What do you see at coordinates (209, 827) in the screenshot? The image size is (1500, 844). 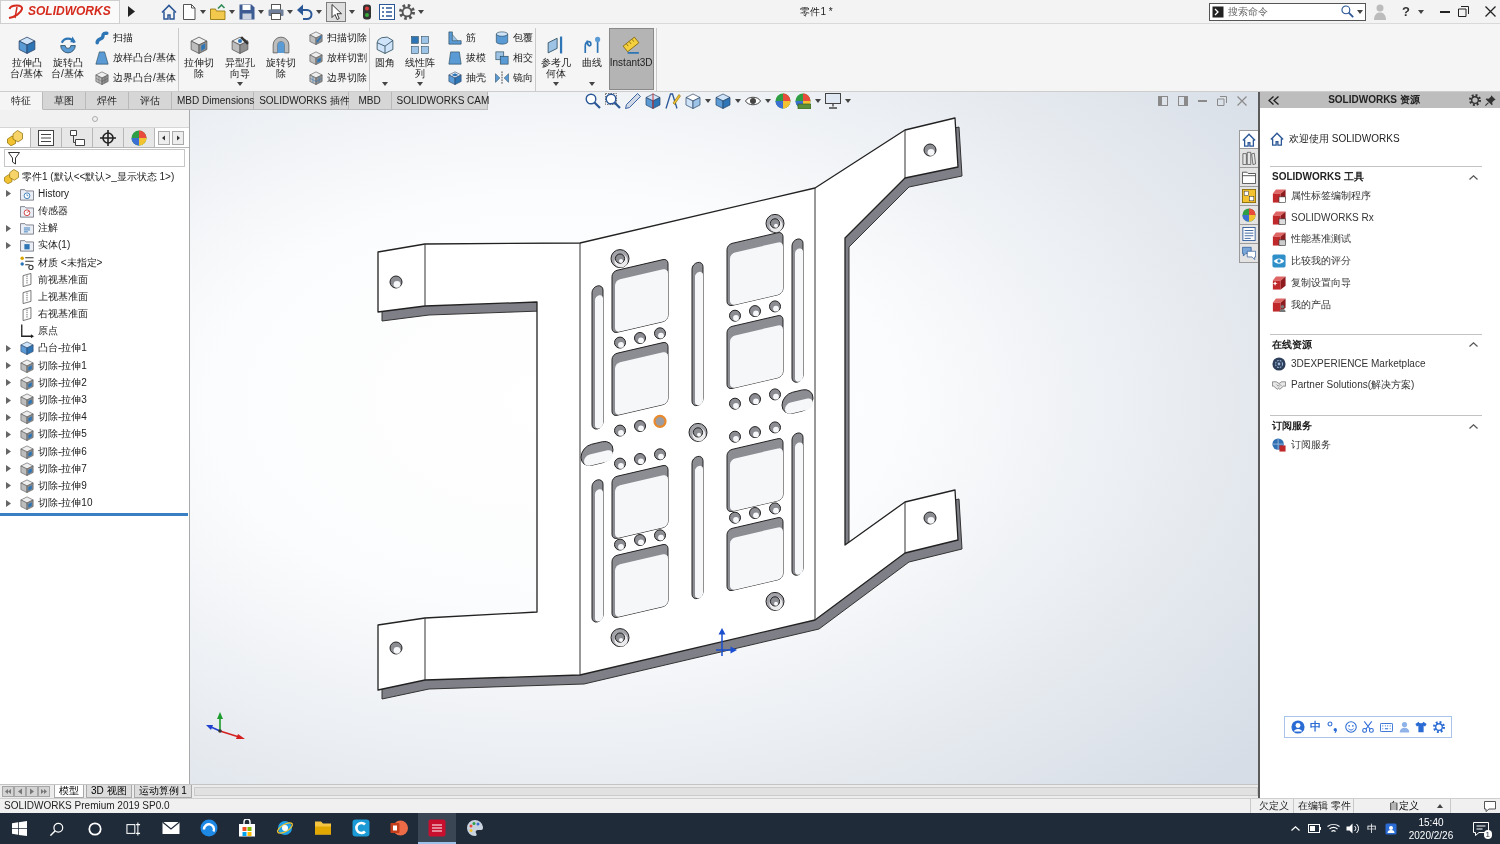 I see `swirl-circle-icon` at bounding box center [209, 827].